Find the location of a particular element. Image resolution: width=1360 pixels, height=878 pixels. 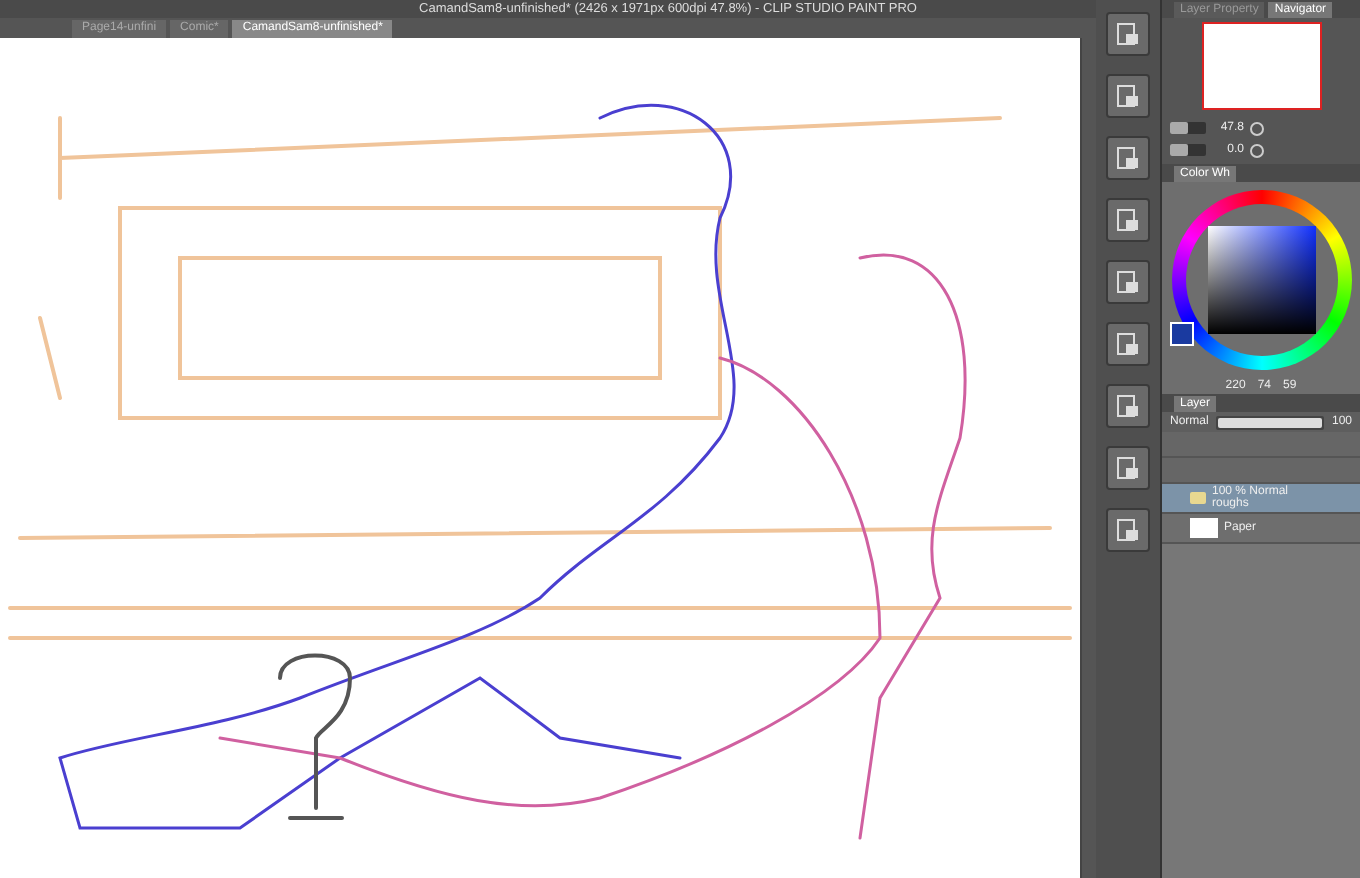

zoom-slider-track is located at coordinates (1188, 128).